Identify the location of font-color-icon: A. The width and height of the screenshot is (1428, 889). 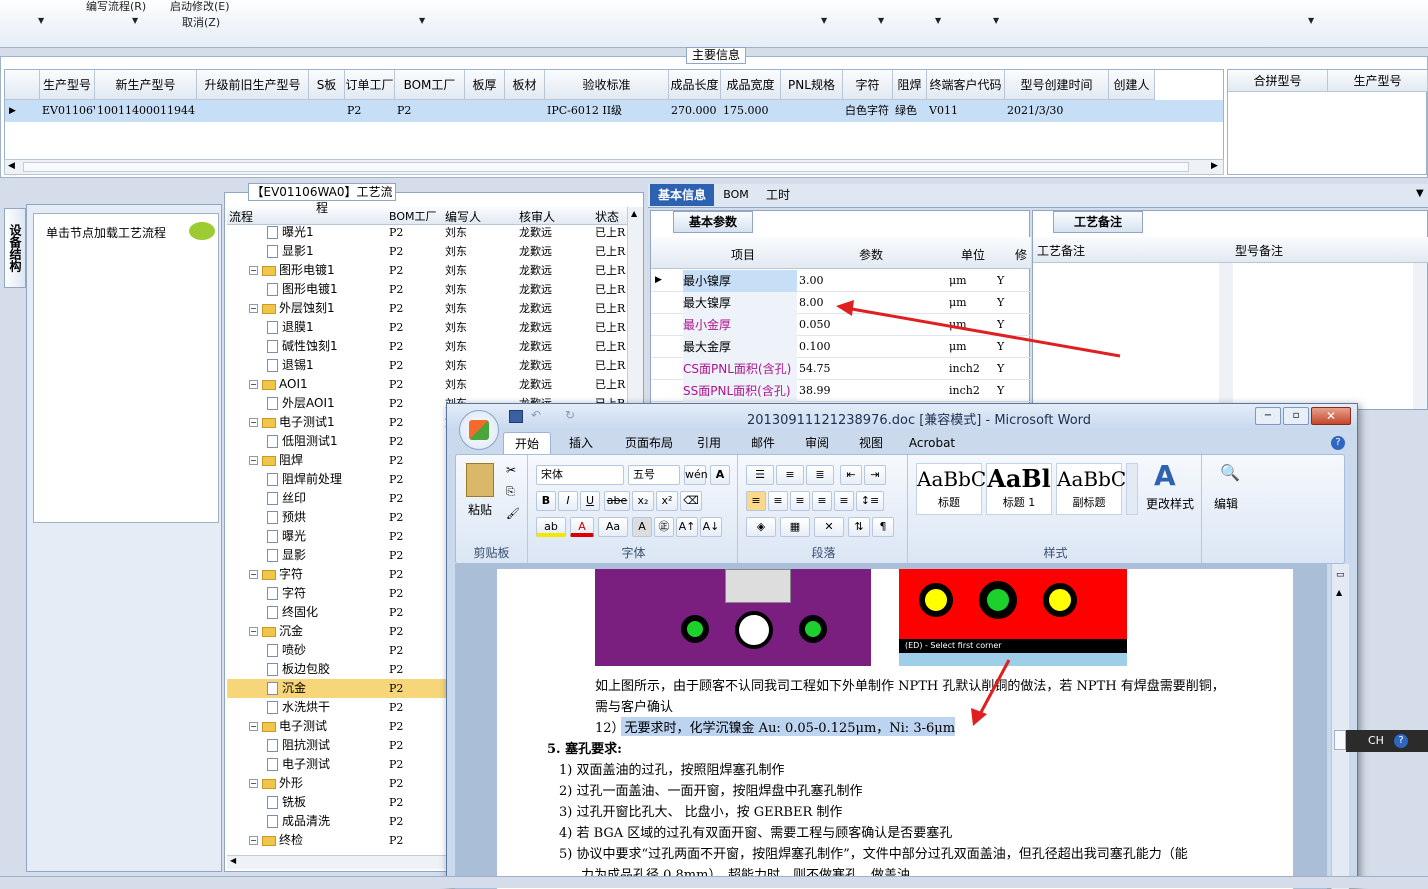
(582, 527).